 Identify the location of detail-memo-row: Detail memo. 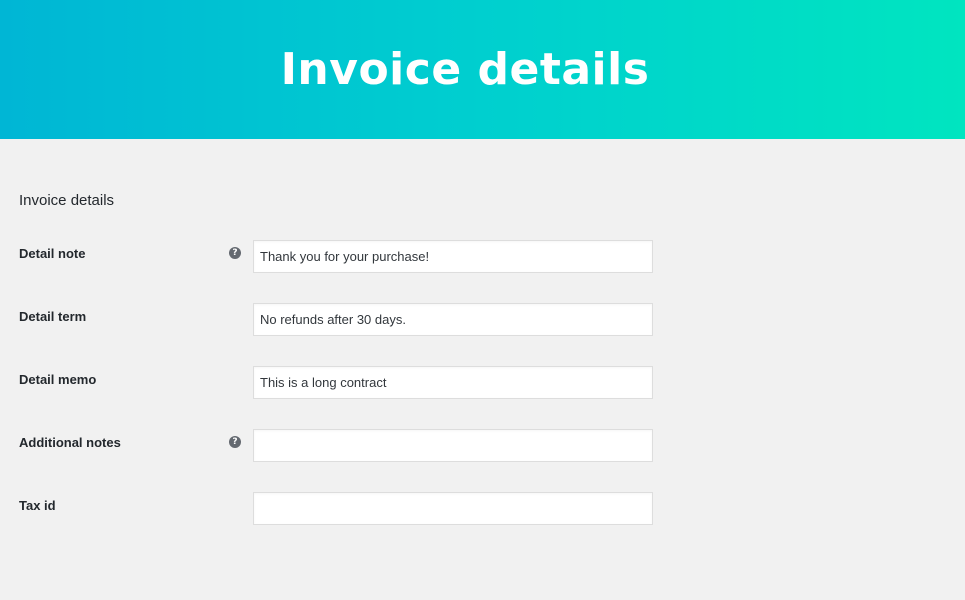
(482, 383).